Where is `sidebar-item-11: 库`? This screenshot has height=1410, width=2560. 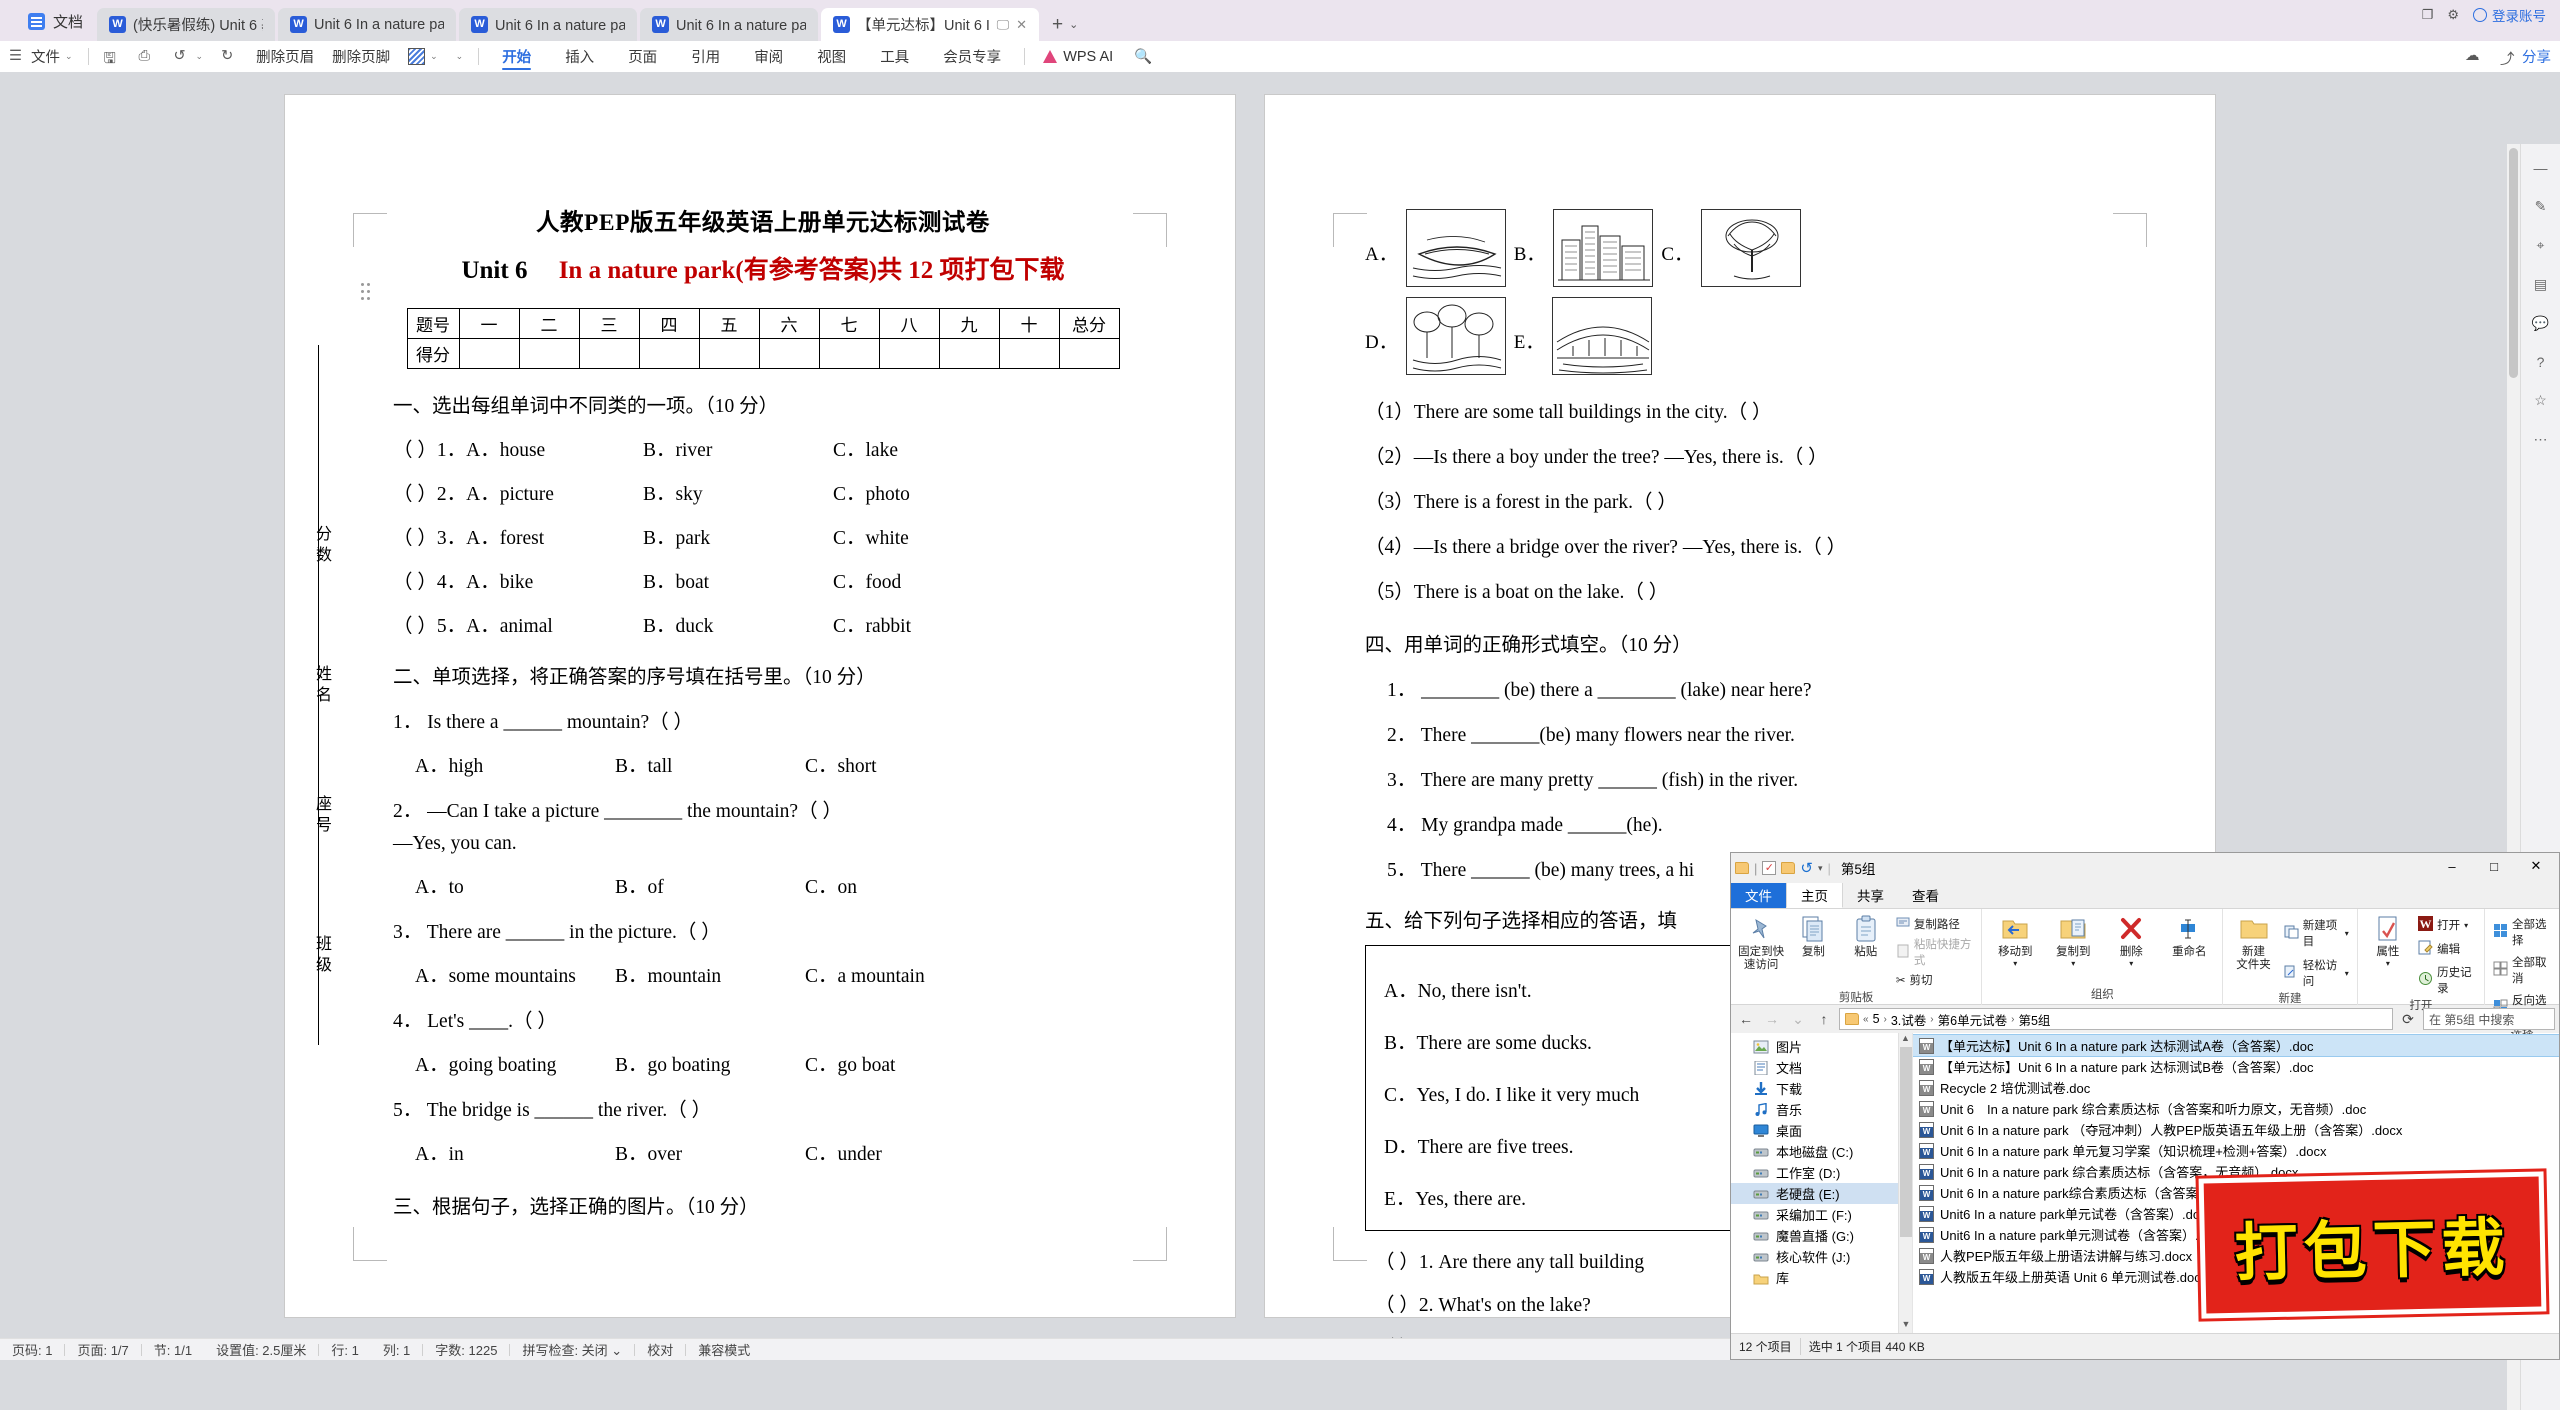
sidebar-item-11: 库 is located at coordinates (1814, 1277).